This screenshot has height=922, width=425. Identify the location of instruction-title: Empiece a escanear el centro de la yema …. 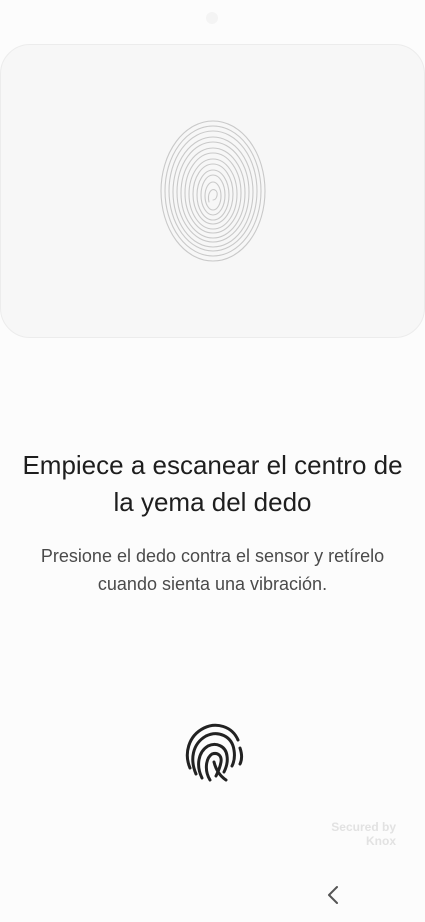
(212, 483).